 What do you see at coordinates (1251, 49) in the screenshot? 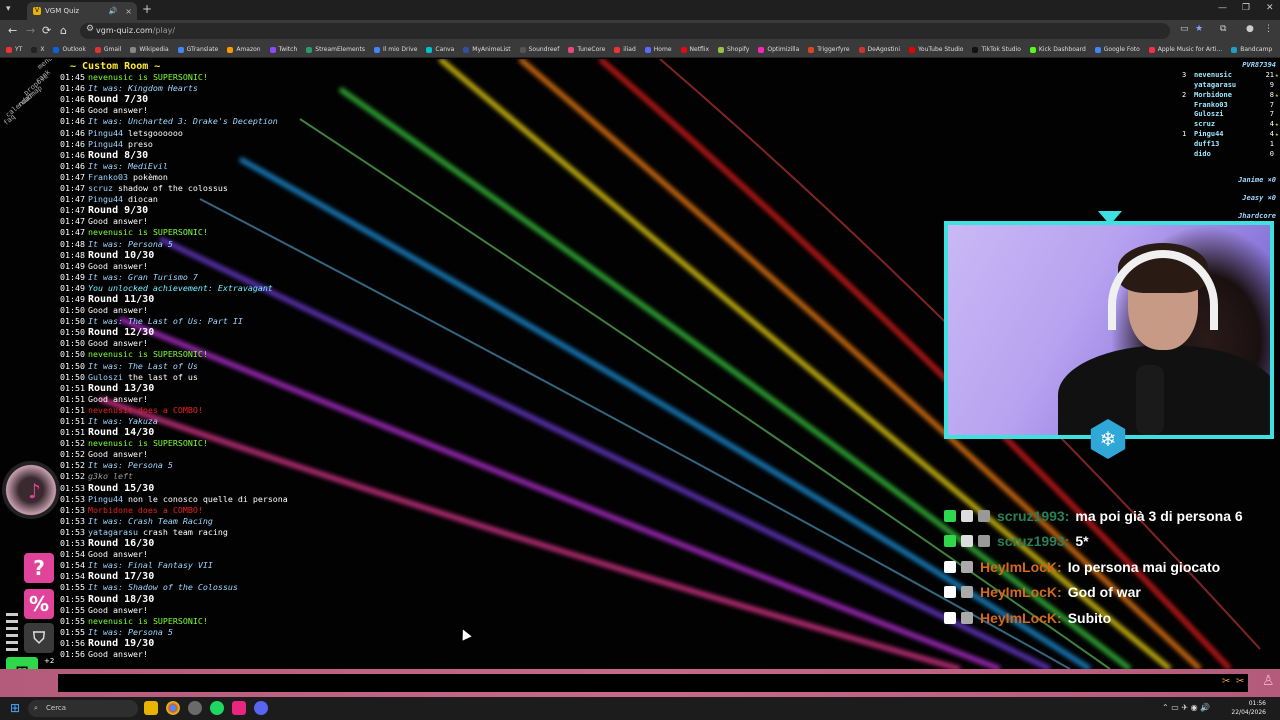
I see `bookmark-item: Bandcamp` at bounding box center [1251, 49].